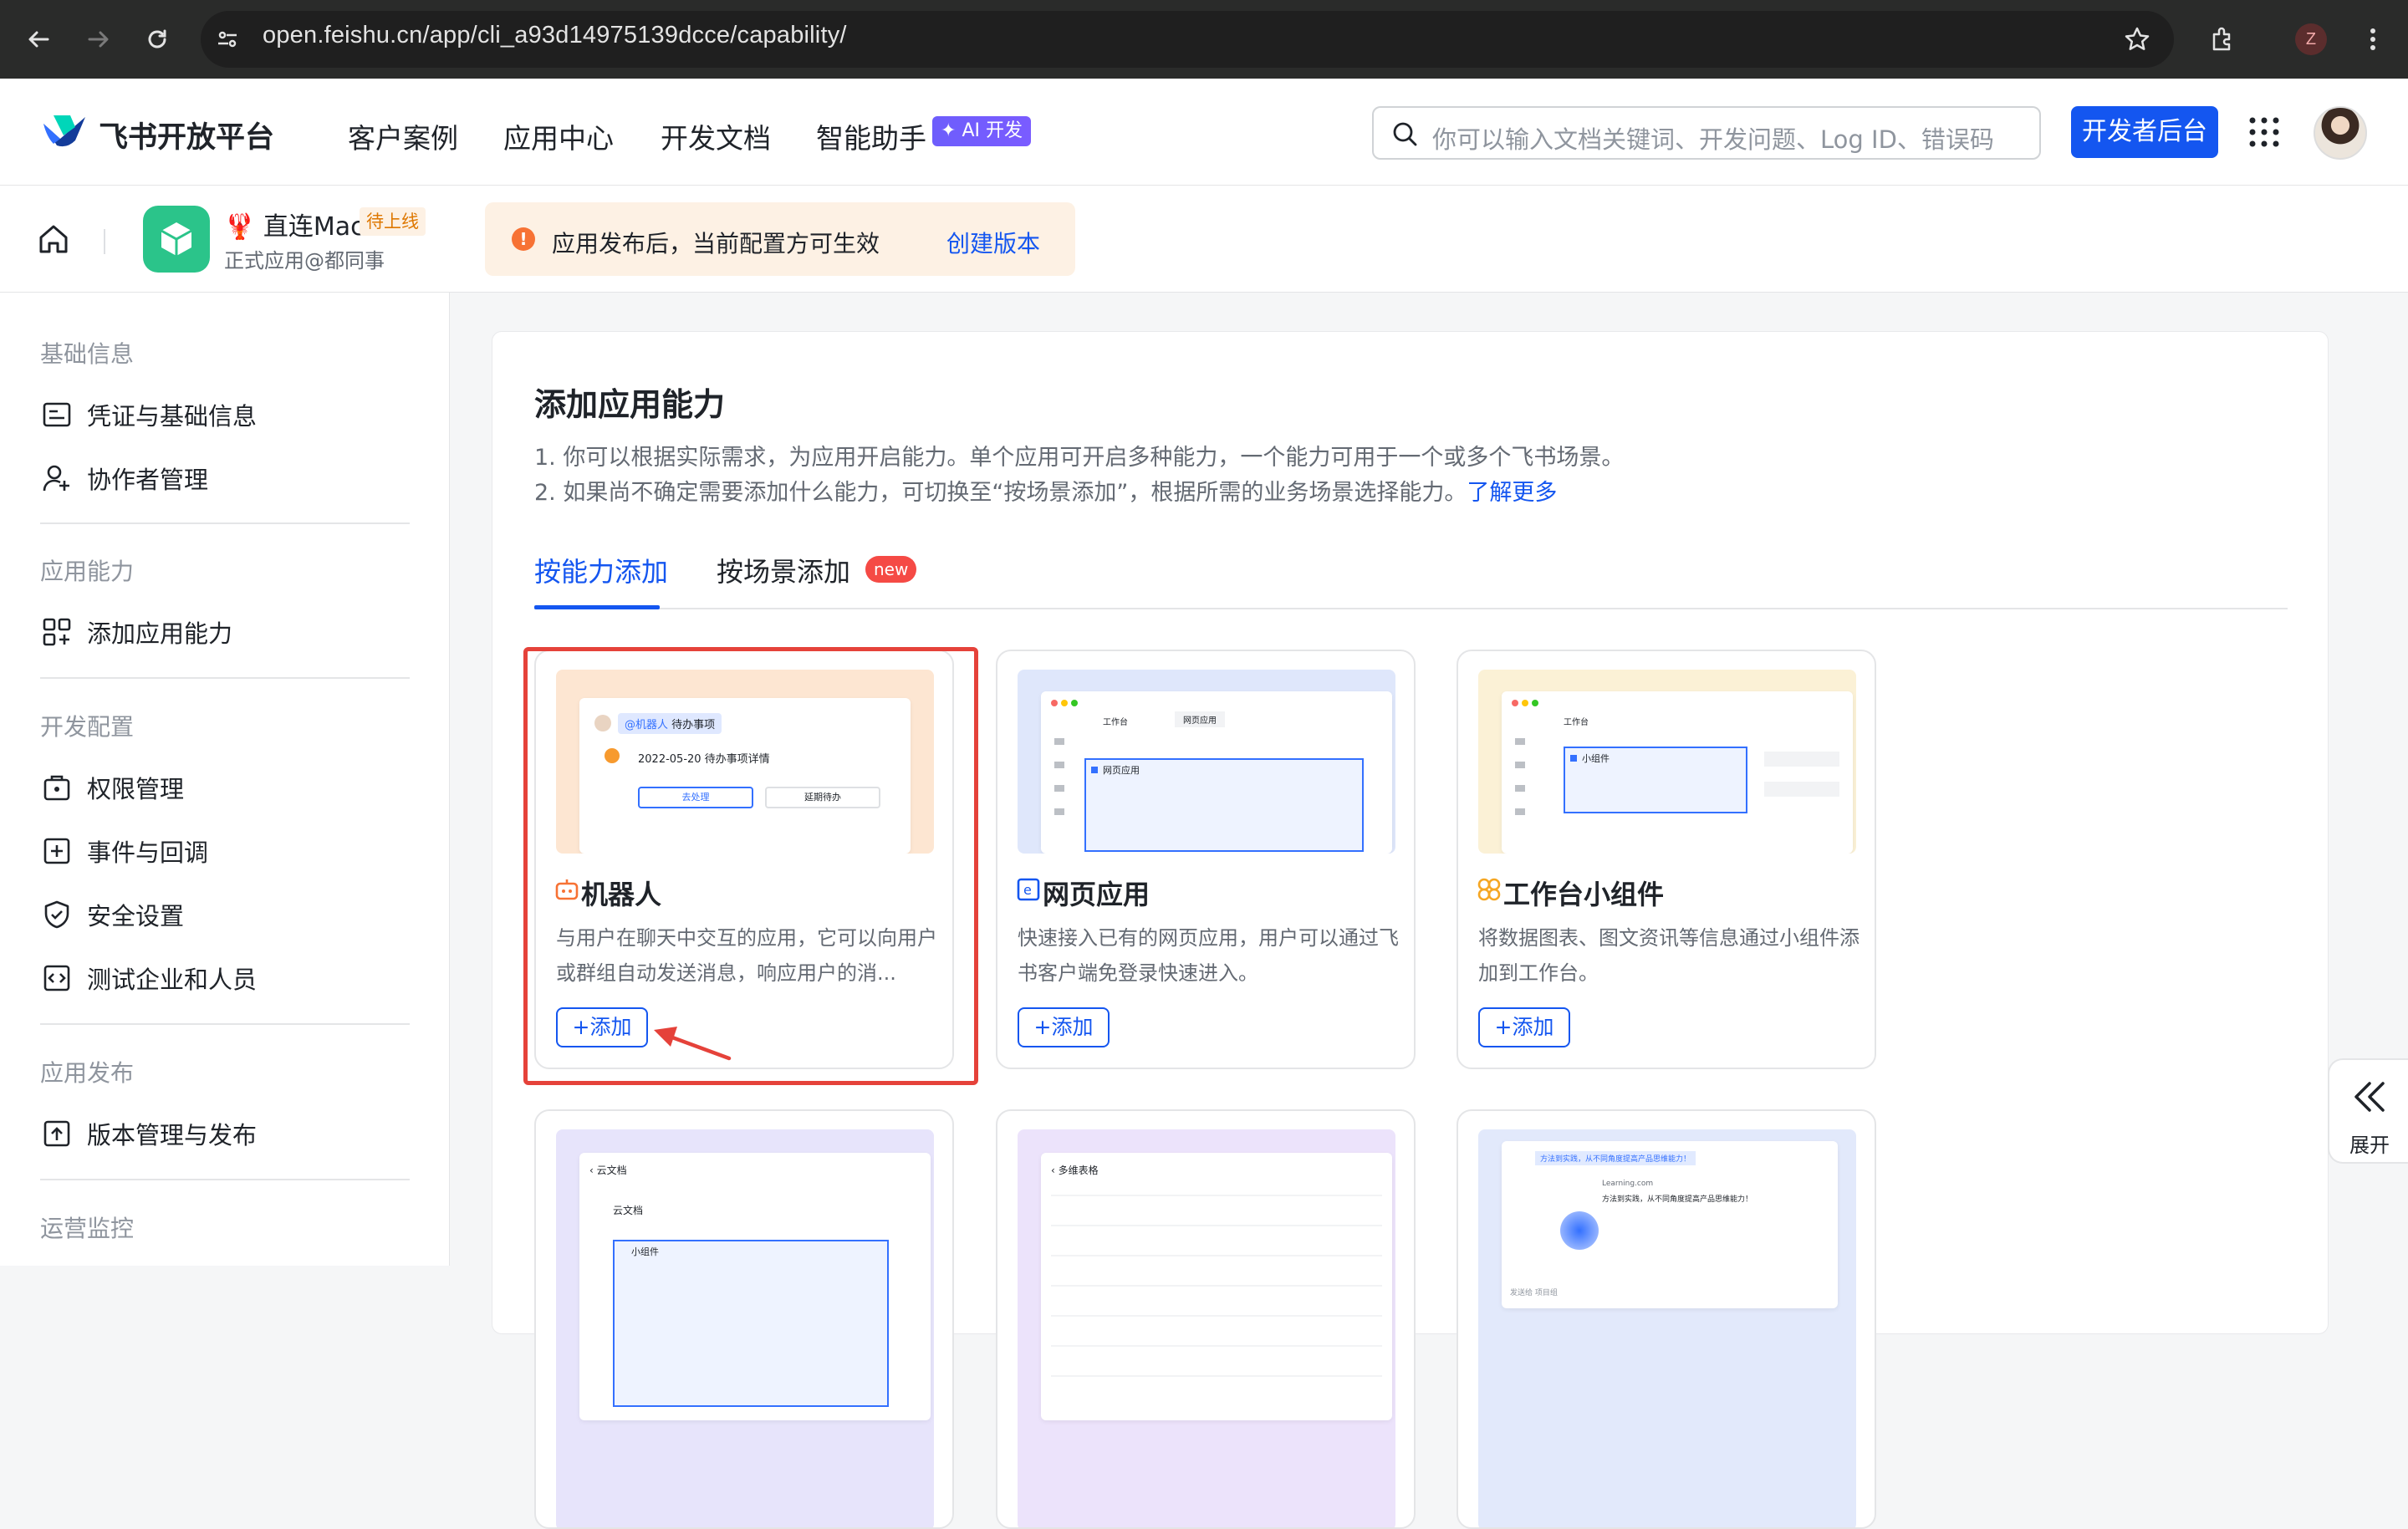 The width and height of the screenshot is (2408, 1529). I want to click on add-web-app-button: +添加, so click(1064, 1027).